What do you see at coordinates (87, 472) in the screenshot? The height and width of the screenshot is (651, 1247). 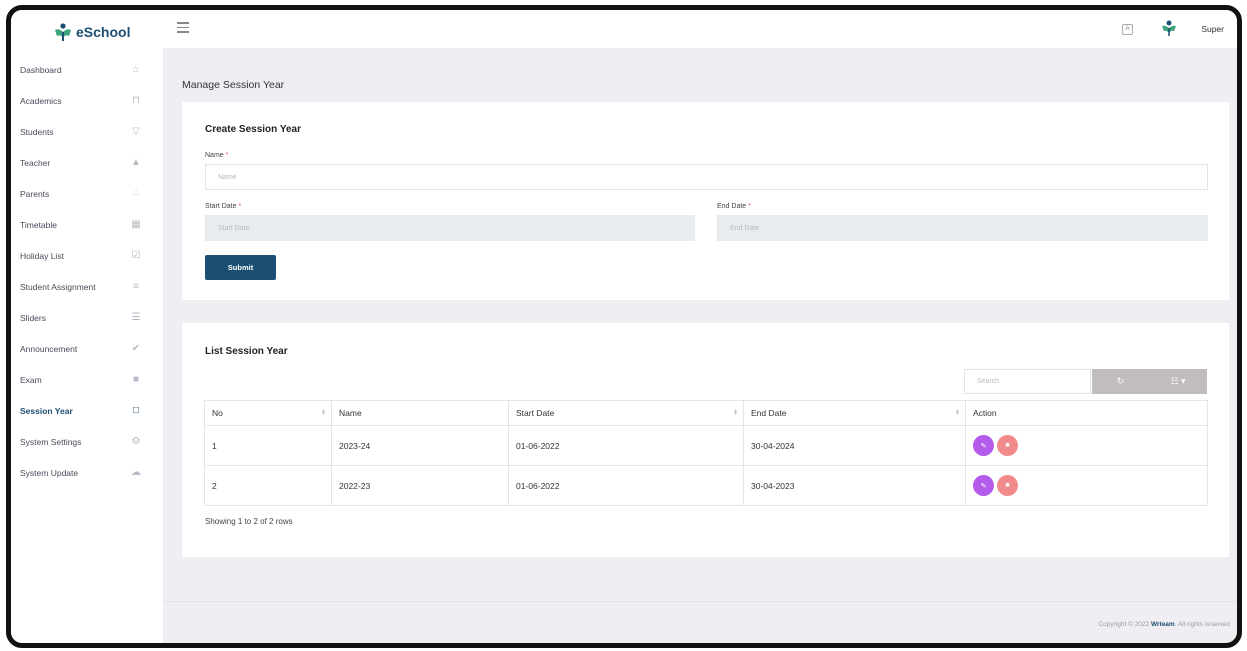 I see `sidebar-item-system-update: System Update ☁` at bounding box center [87, 472].